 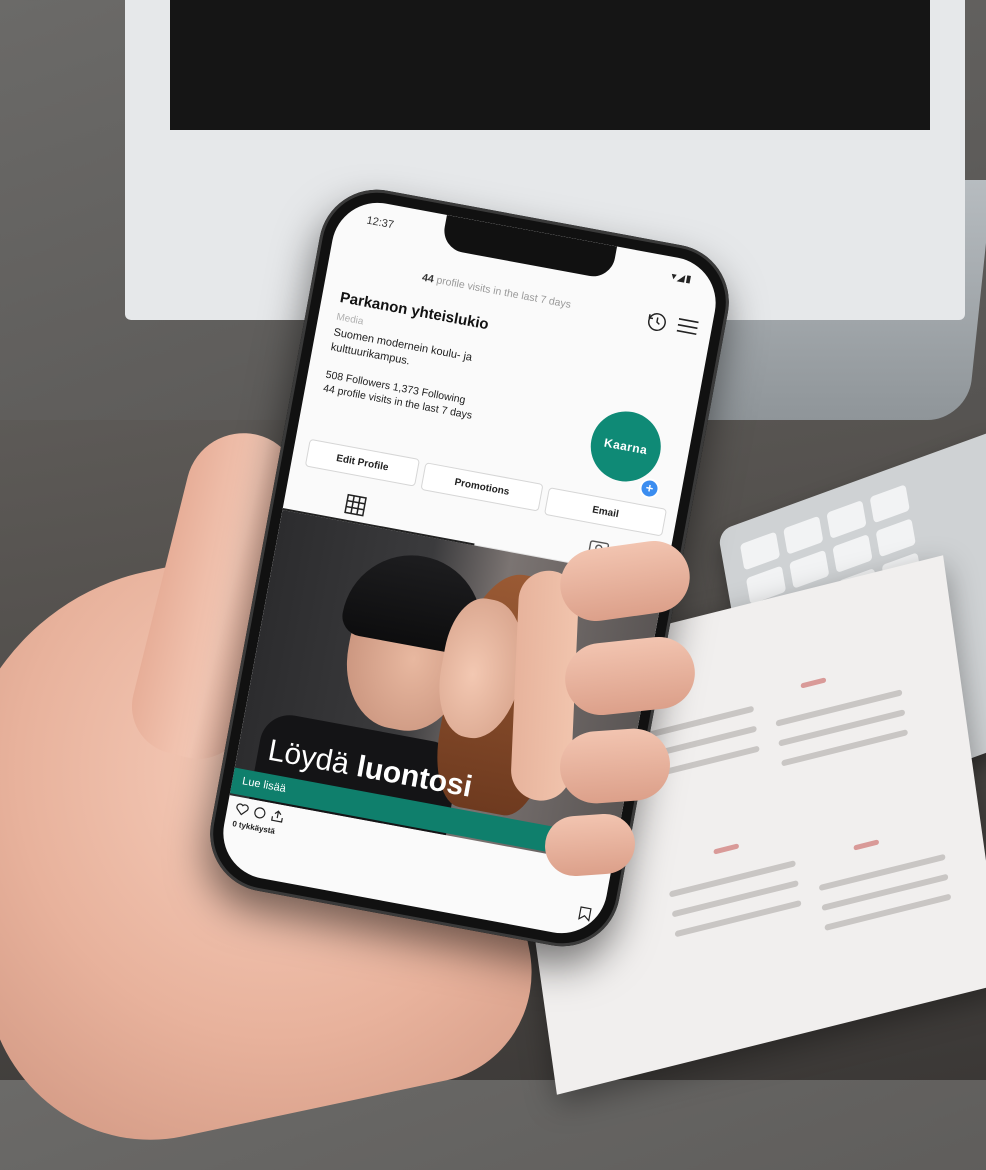 I want to click on finger-ring, so click(x=615, y=766).